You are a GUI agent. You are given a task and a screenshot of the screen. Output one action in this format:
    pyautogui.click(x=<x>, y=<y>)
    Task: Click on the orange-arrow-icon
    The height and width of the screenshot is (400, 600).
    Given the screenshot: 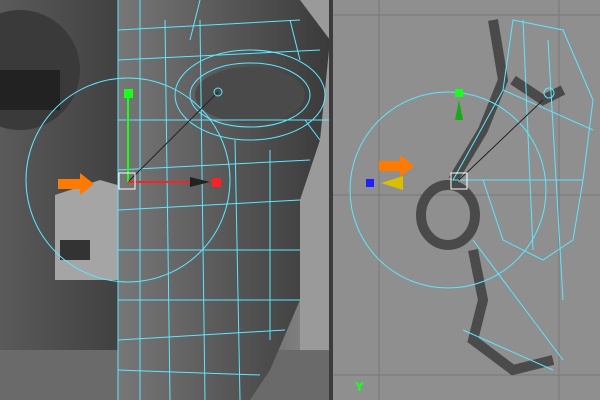 What is the action you would take?
    pyautogui.click(x=396, y=166)
    